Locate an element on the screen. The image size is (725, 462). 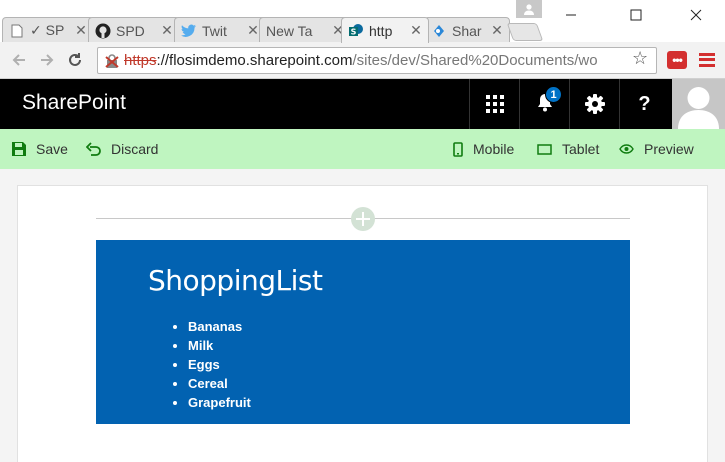
list-item: Eggs is located at coordinates (219, 364).